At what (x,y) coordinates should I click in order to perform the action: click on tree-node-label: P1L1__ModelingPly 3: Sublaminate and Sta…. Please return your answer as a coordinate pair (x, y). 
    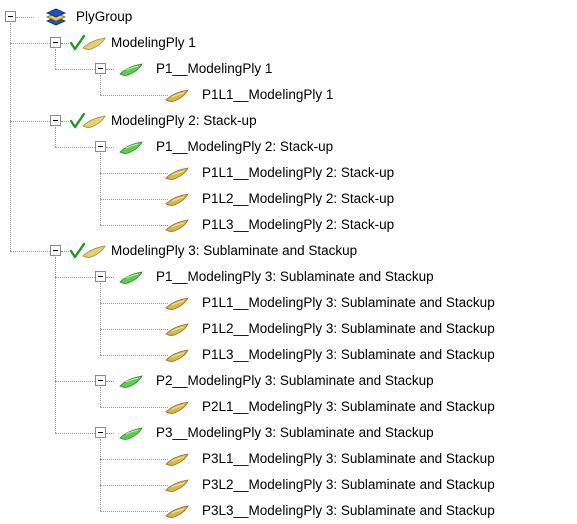
    Looking at the image, I should click on (348, 302).